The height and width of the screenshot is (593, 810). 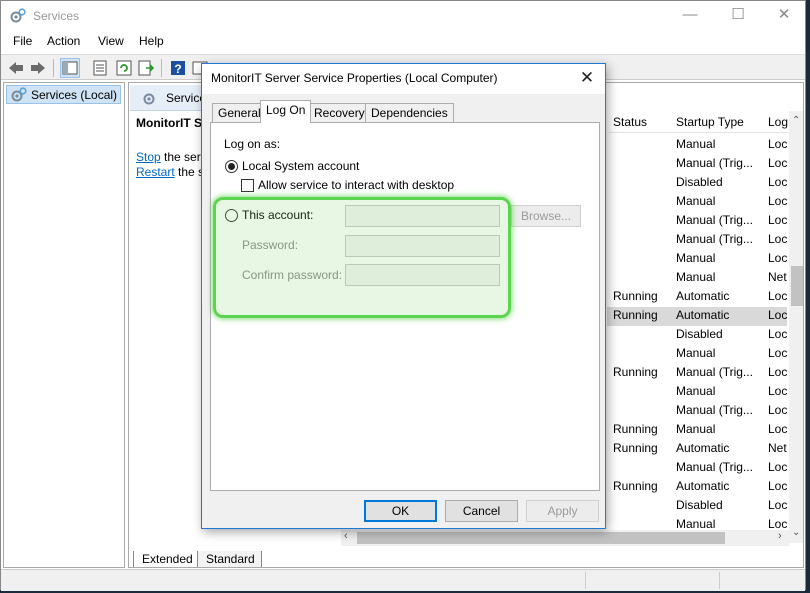 What do you see at coordinates (231, 166) in the screenshot?
I see `local-system-radio` at bounding box center [231, 166].